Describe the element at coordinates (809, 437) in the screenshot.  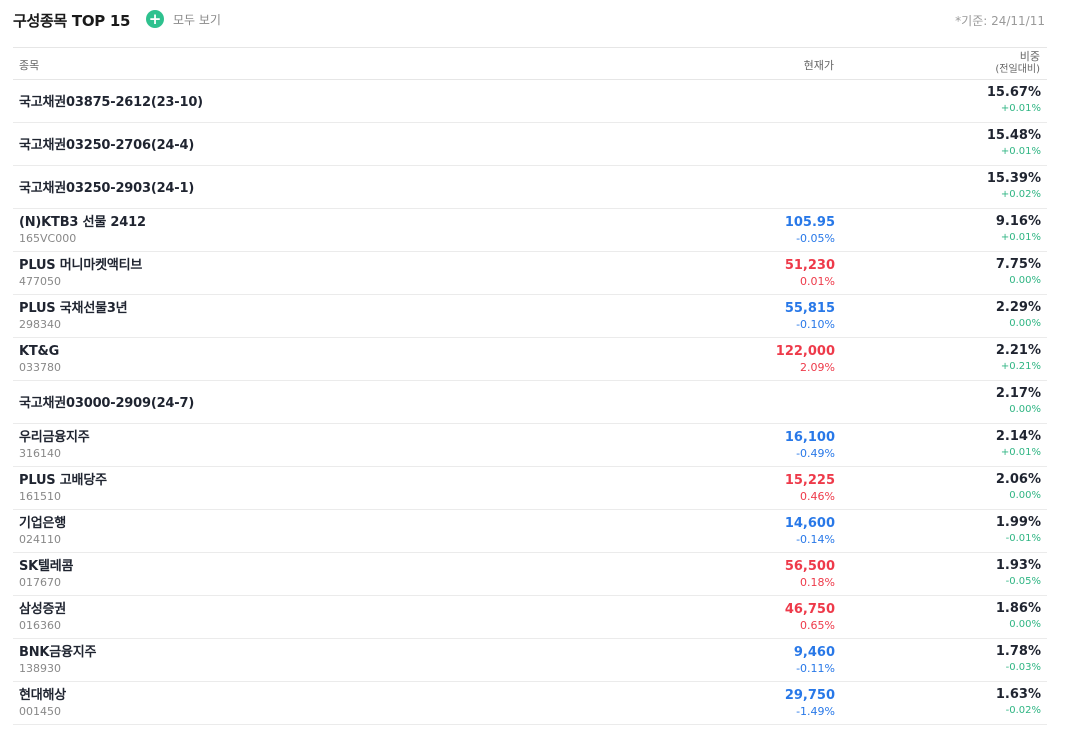
I see `current-price: 16,100` at that location.